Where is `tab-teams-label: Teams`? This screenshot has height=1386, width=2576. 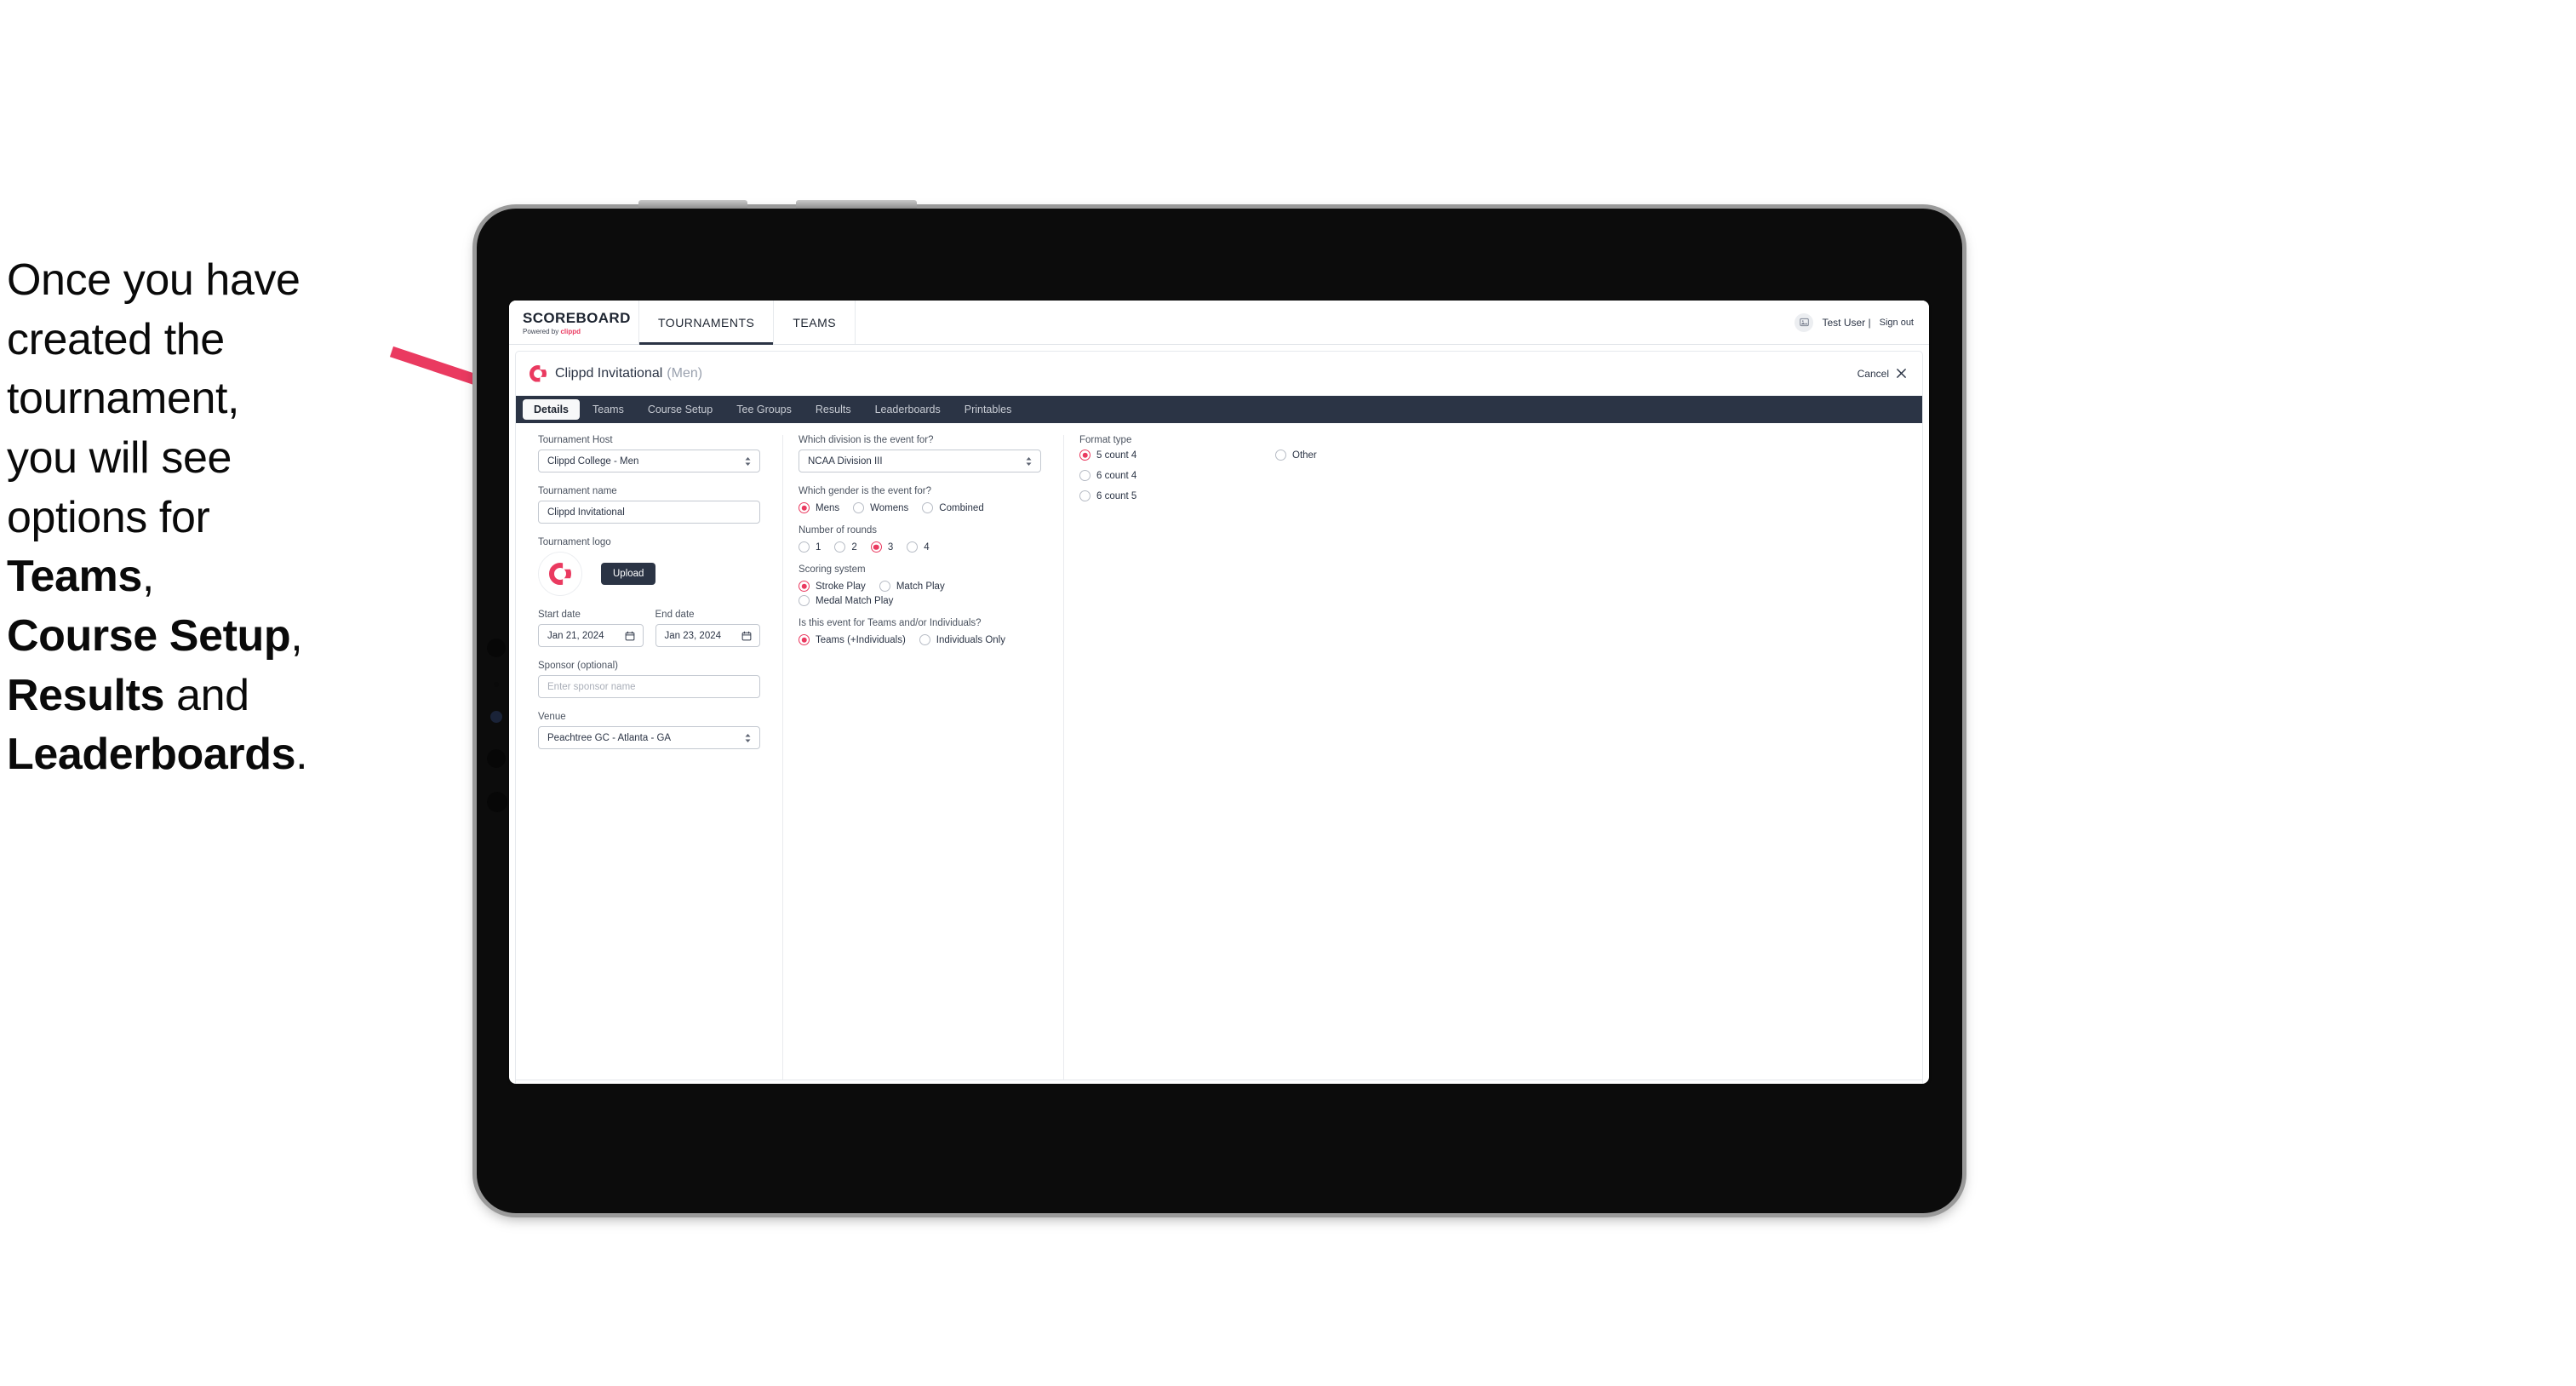 tab-teams-label: Teams is located at coordinates (608, 409).